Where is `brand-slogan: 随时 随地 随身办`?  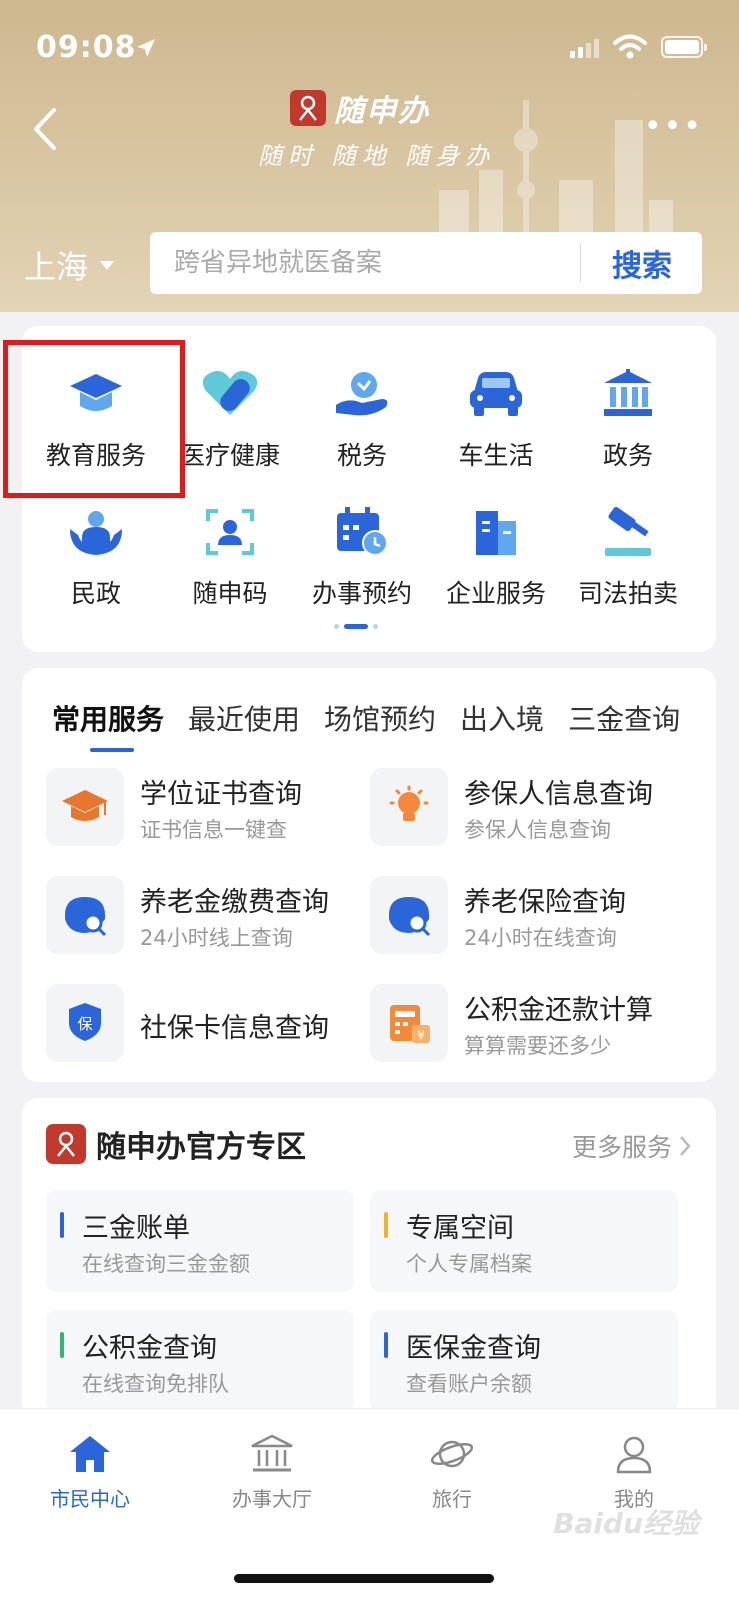 brand-slogan: 随时 随地 随身办 is located at coordinates (377, 156).